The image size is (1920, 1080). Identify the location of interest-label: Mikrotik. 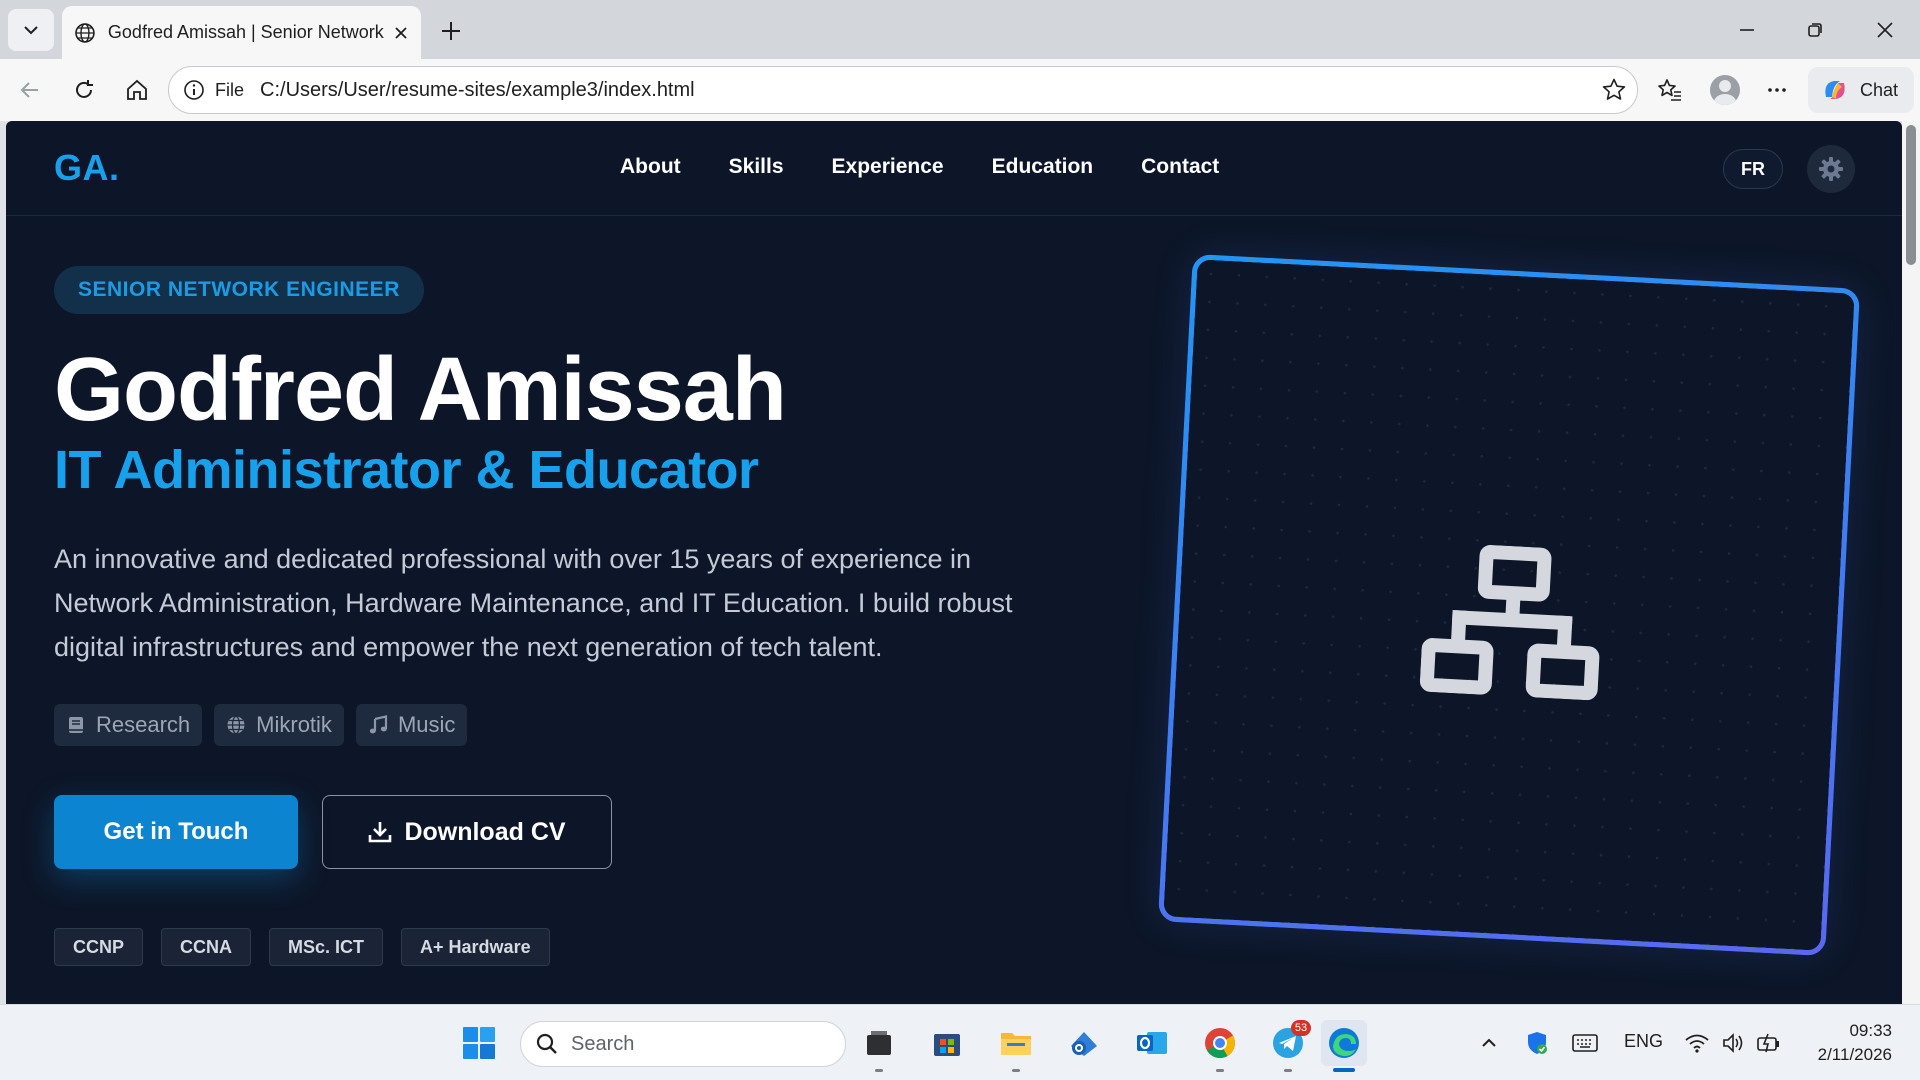
(294, 724).